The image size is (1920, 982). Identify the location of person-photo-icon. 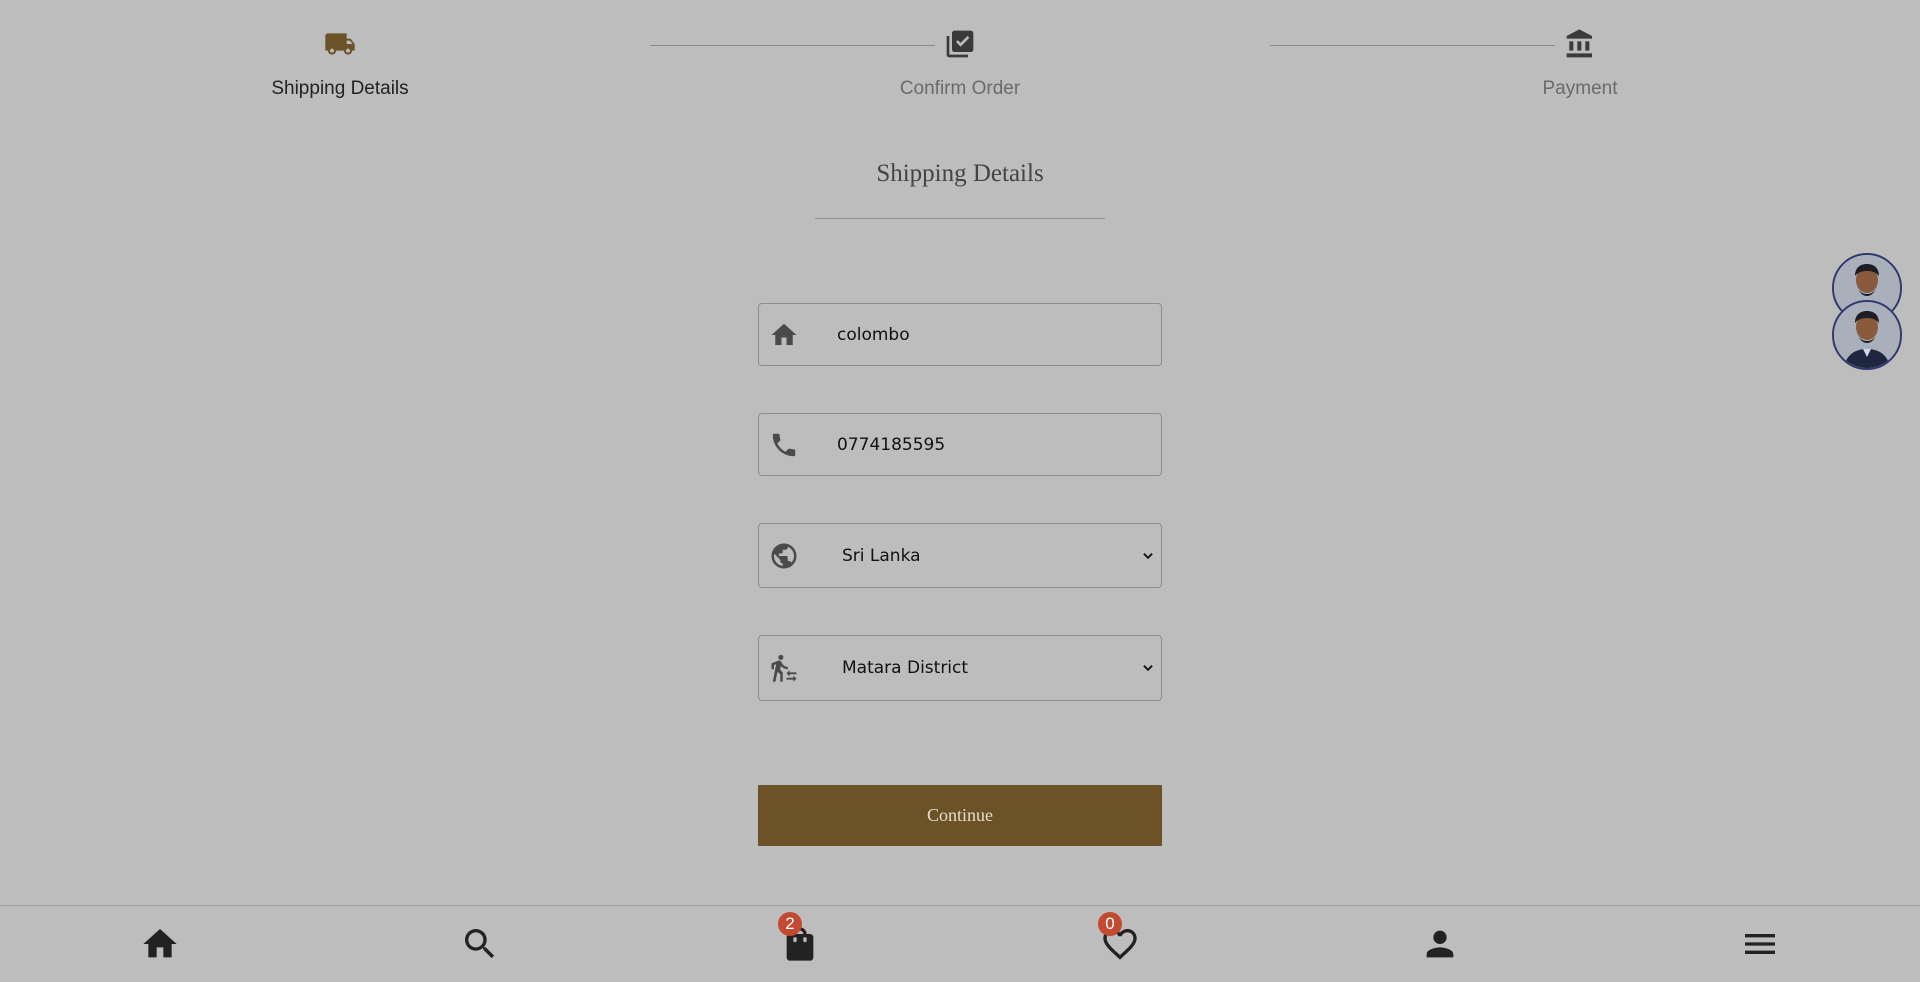
(1867, 335).